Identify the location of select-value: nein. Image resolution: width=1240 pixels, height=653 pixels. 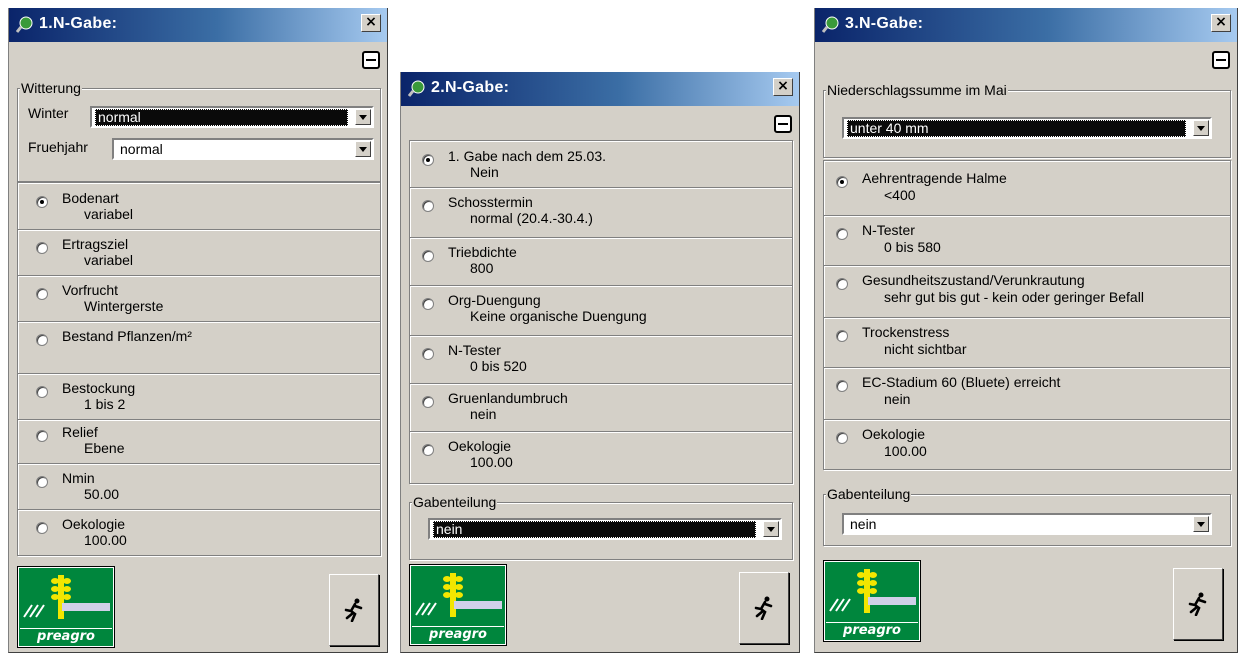
(594, 529).